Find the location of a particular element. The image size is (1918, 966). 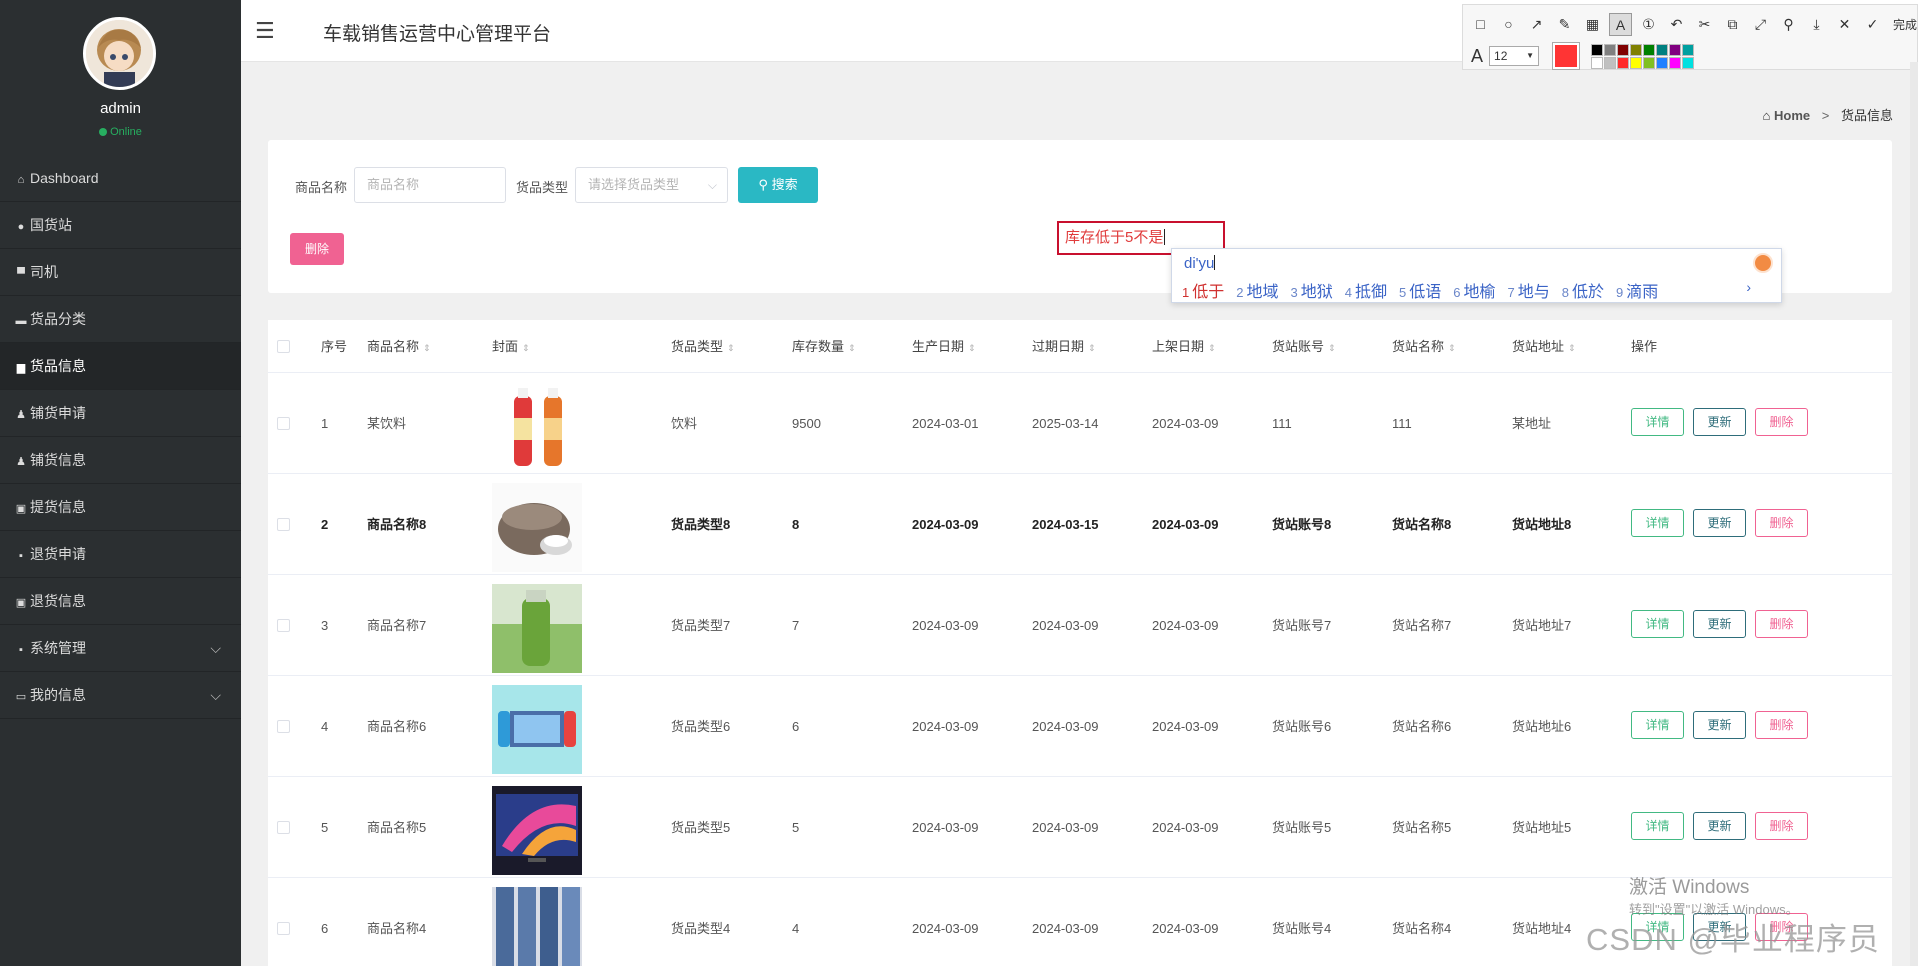

ime-candidate: 5 低语 is located at coordinates (1420, 292).